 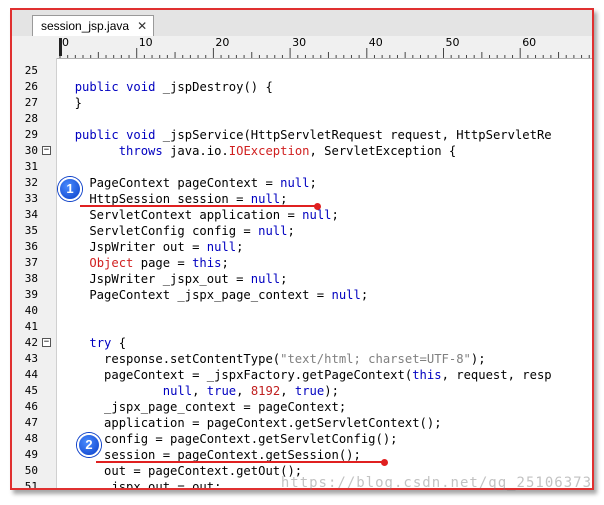 I want to click on line-number: 33, so click(x=31, y=198).